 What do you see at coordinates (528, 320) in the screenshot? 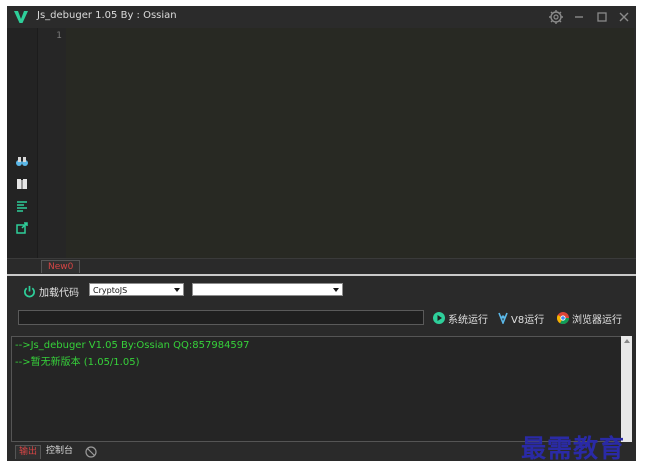
I see `v8-run-label: V8运行` at bounding box center [528, 320].